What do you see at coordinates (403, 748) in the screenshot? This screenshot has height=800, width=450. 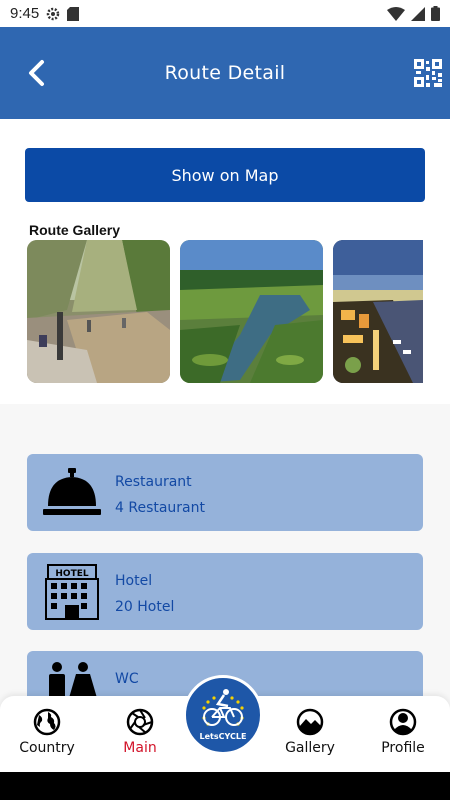 I see `nav-profile-label: Profile` at bounding box center [403, 748].